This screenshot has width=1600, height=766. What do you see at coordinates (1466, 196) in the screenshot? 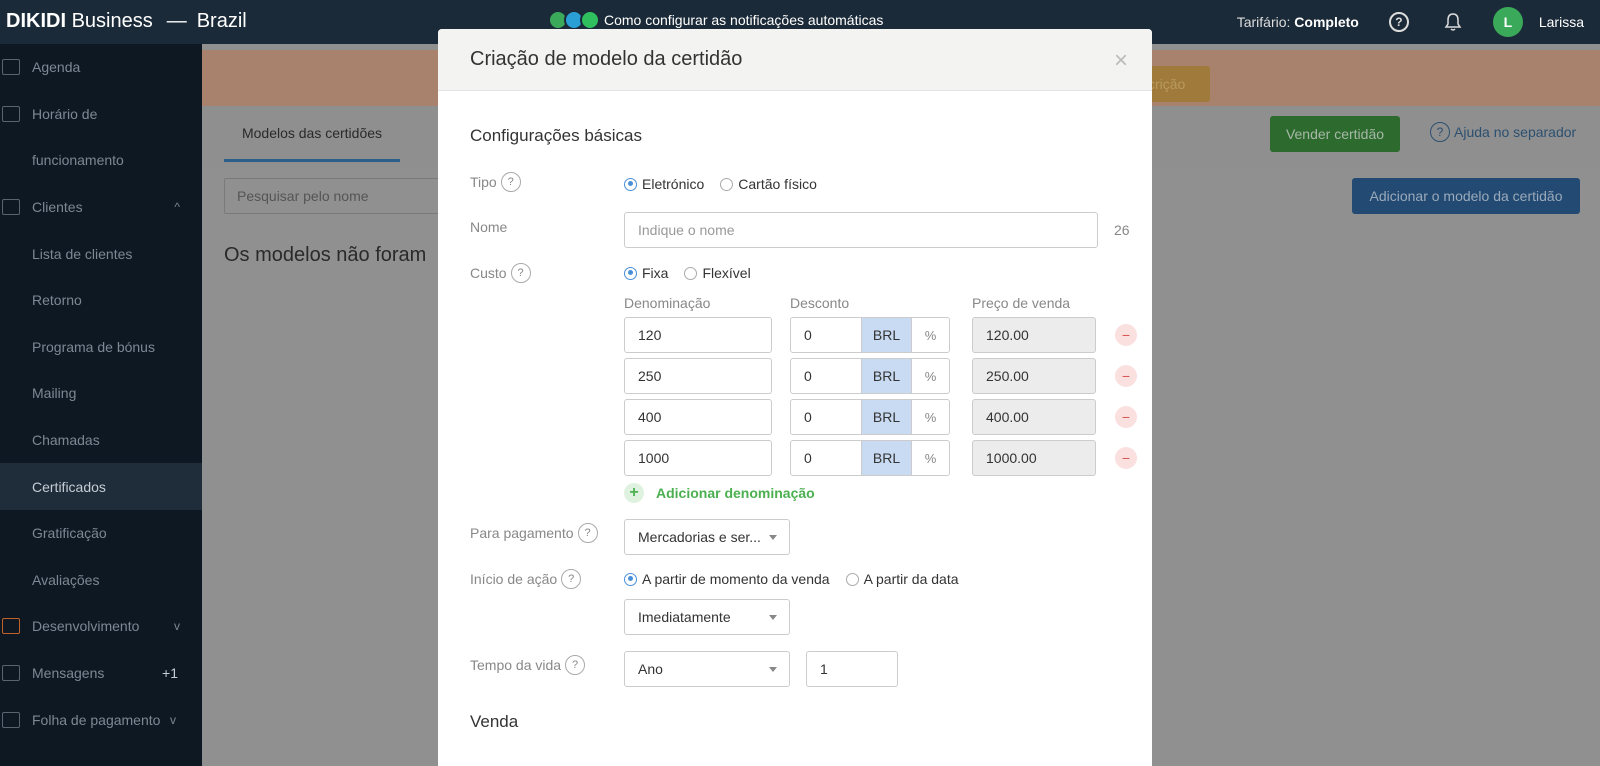
I see `add-certificate-model-button: Adicionar o modelo da certidão` at bounding box center [1466, 196].